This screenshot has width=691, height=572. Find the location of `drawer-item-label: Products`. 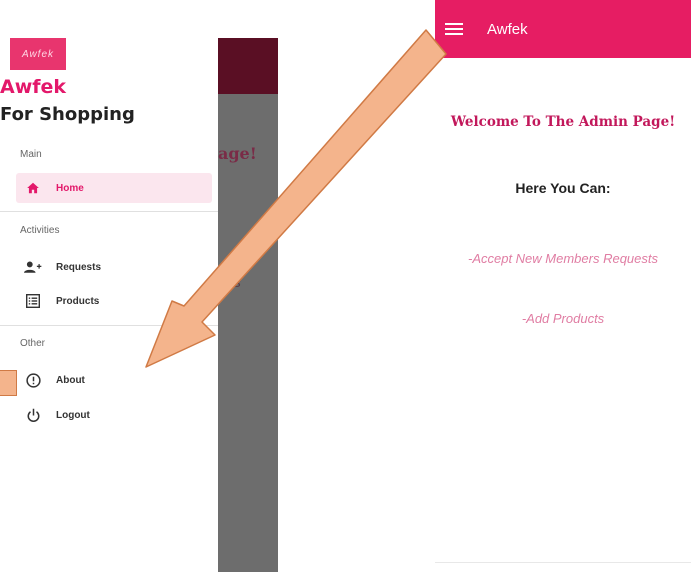

drawer-item-label: Products is located at coordinates (78, 301).